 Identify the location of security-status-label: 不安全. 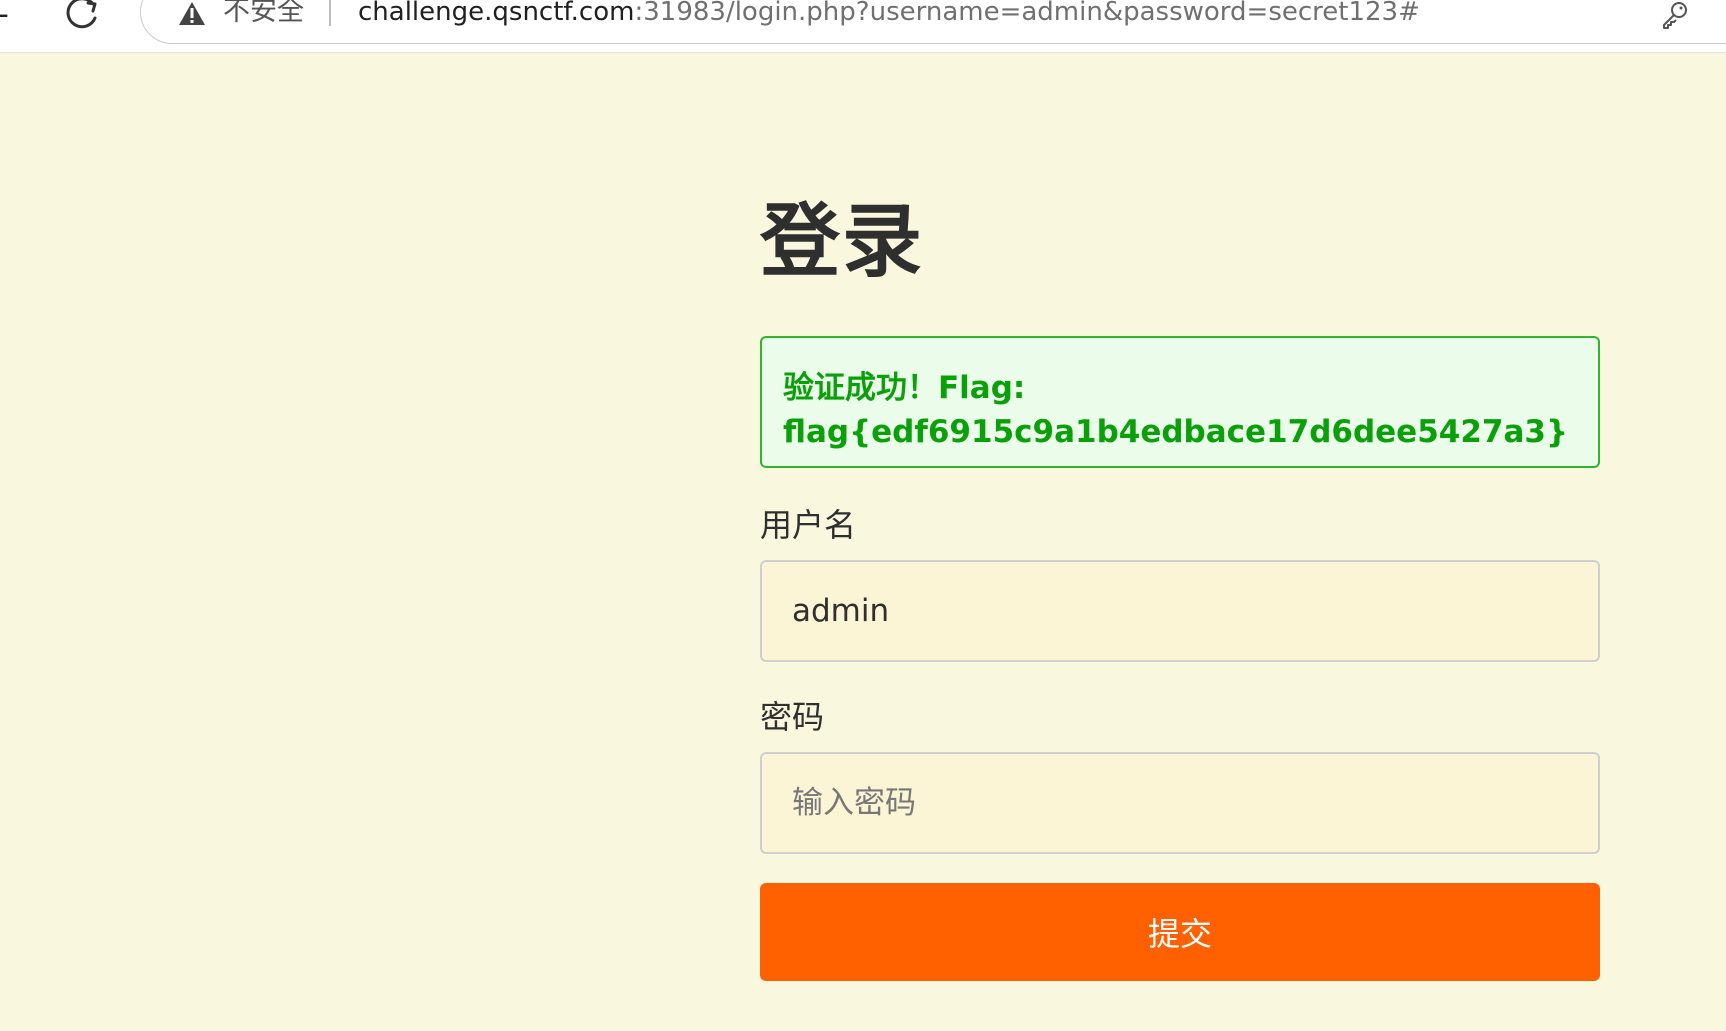
(263, 15).